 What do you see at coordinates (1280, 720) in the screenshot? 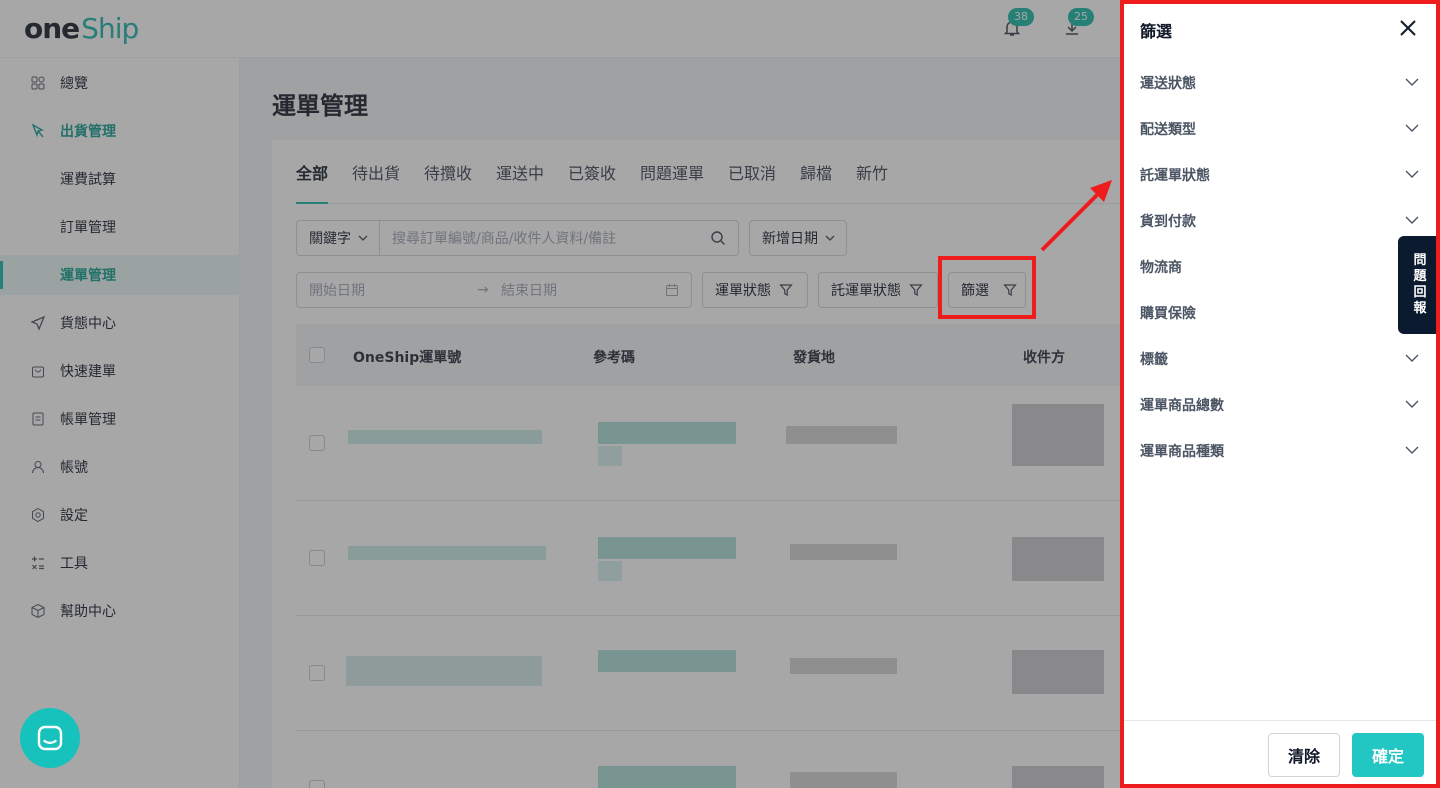
I see `drawer-footer-divider` at bounding box center [1280, 720].